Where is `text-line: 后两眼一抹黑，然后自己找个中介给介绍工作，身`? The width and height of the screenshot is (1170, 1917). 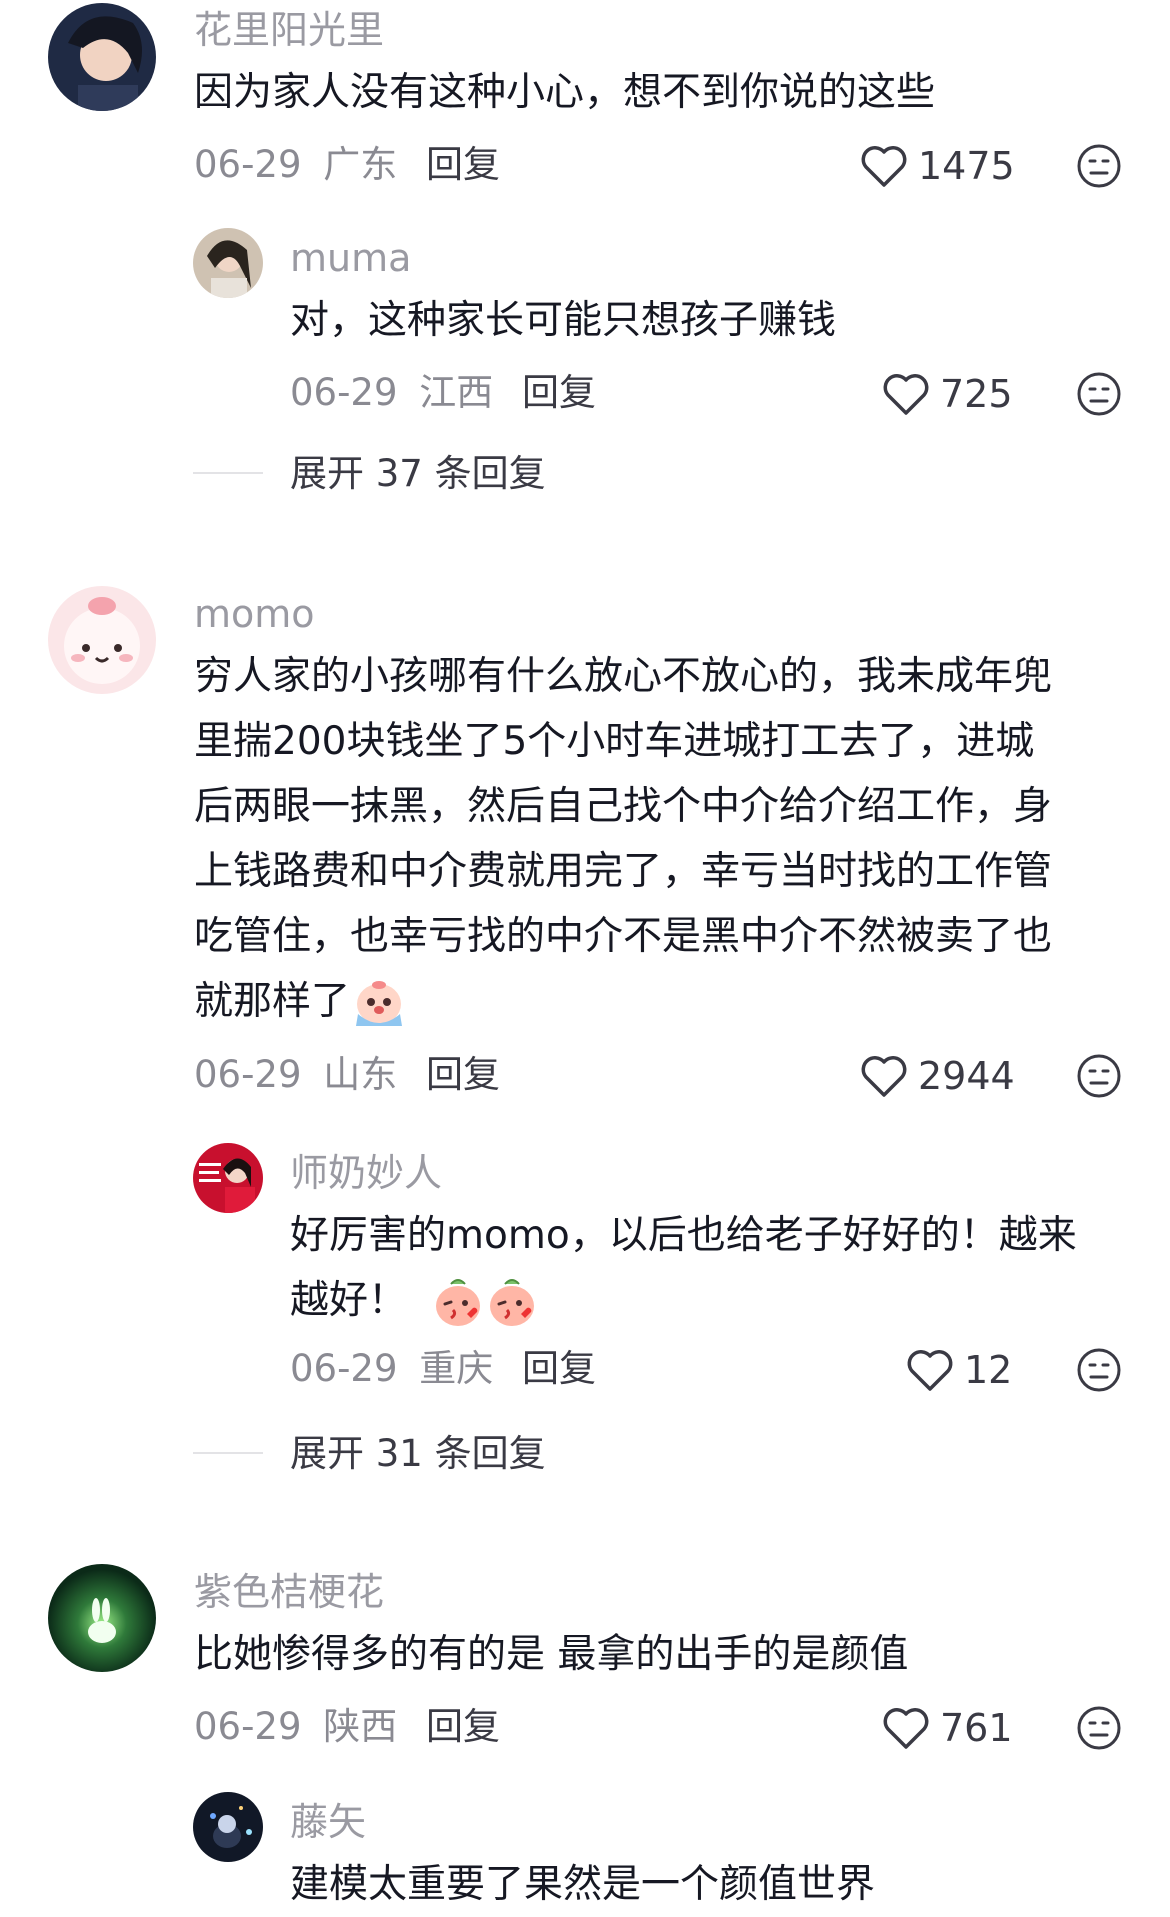 text-line: 后两眼一抹黑，然后自己找个中介给介绍工作，身 is located at coordinates (623, 806).